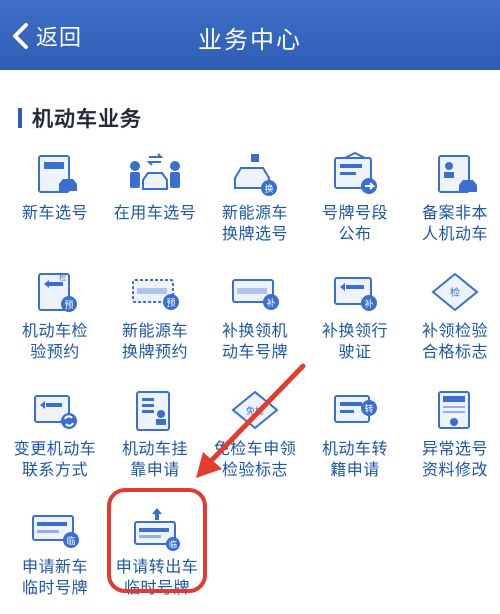 Image resolution: width=500 pixels, height=614 pixels. Describe the element at coordinates (153, 411) in the screenshot. I see `affiliation-document-icon` at that location.